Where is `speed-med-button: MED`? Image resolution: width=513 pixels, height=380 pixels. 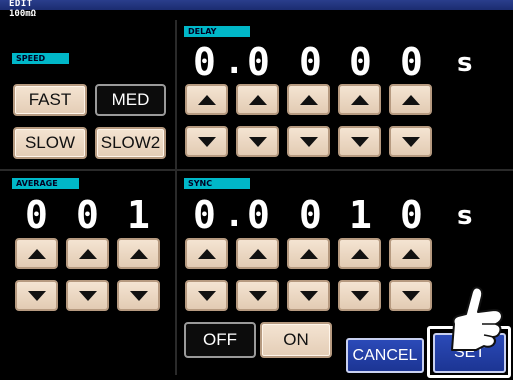 speed-med-button: MED is located at coordinates (130, 100).